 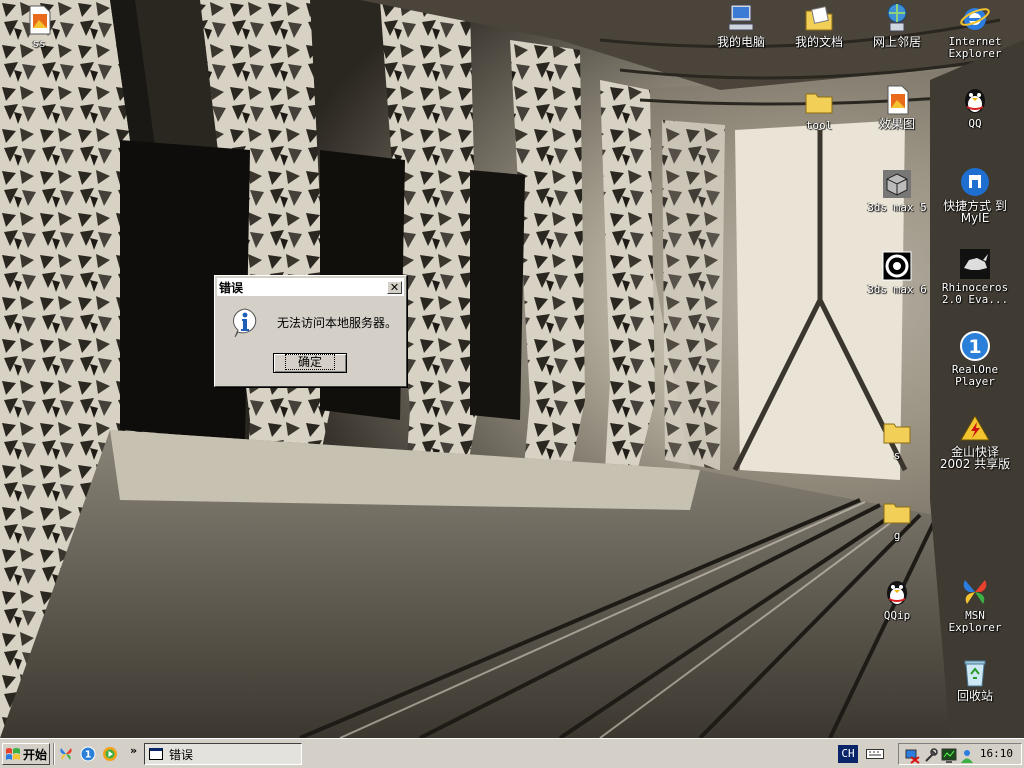 I want to click on taskbar: 开始 1 » 错误 CH 16:10, so click(x=512, y=753).